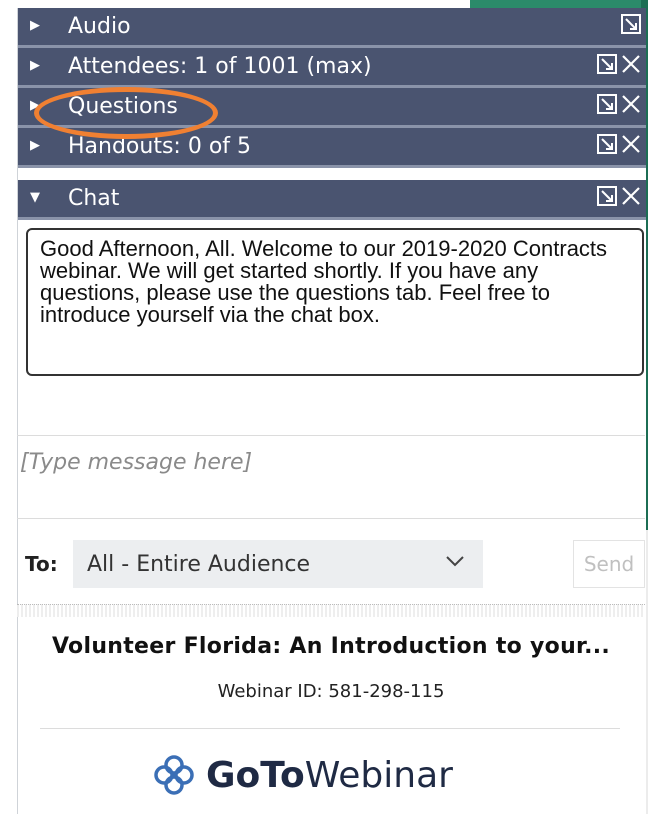  Describe the element at coordinates (160, 146) in the screenshot. I see `panel-title-handouts: Handouts: 0 of 5` at that location.